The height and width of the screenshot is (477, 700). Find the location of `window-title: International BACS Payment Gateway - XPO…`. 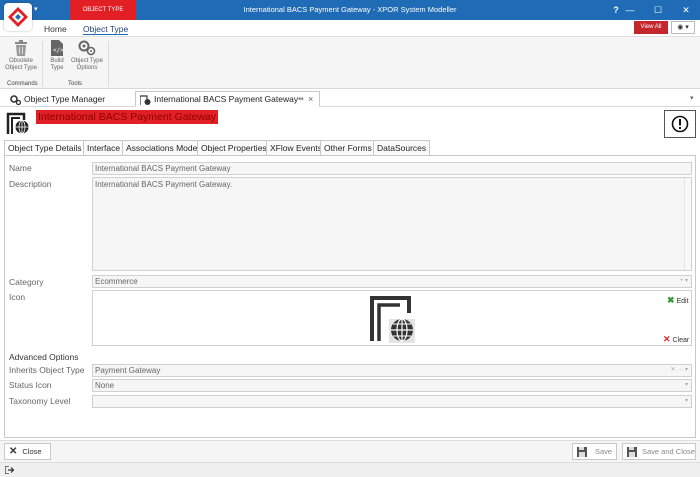

window-title: International BACS Payment Gateway - XPO… is located at coordinates (350, 9).